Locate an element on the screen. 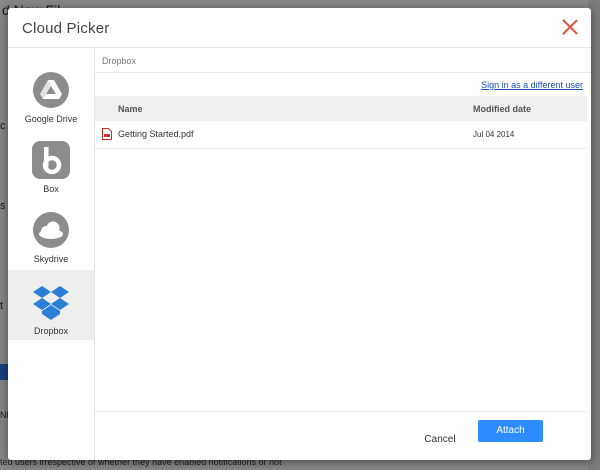 This screenshot has height=470, width=600. file-modified-date: Jul 04 2014 is located at coordinates (494, 134).